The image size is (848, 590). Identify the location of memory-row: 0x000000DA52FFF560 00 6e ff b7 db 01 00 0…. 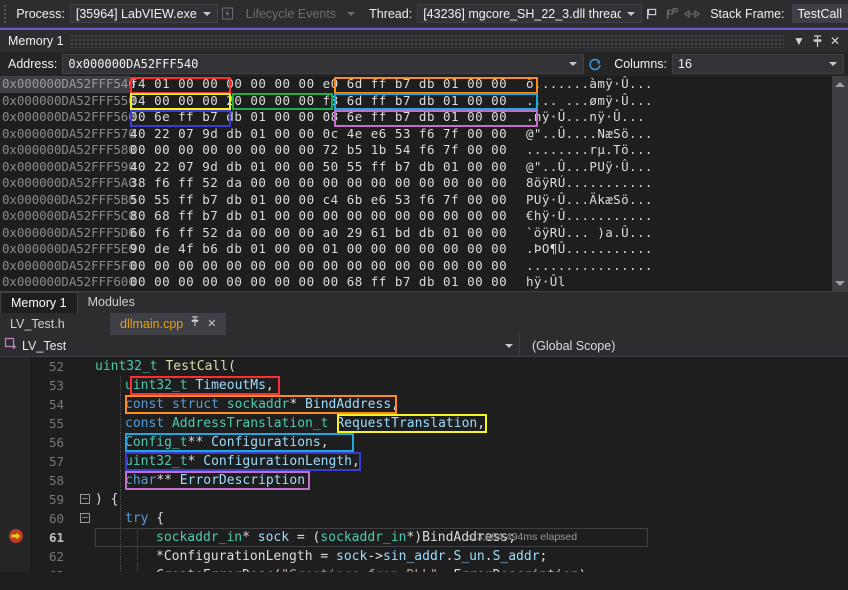
(416, 117).